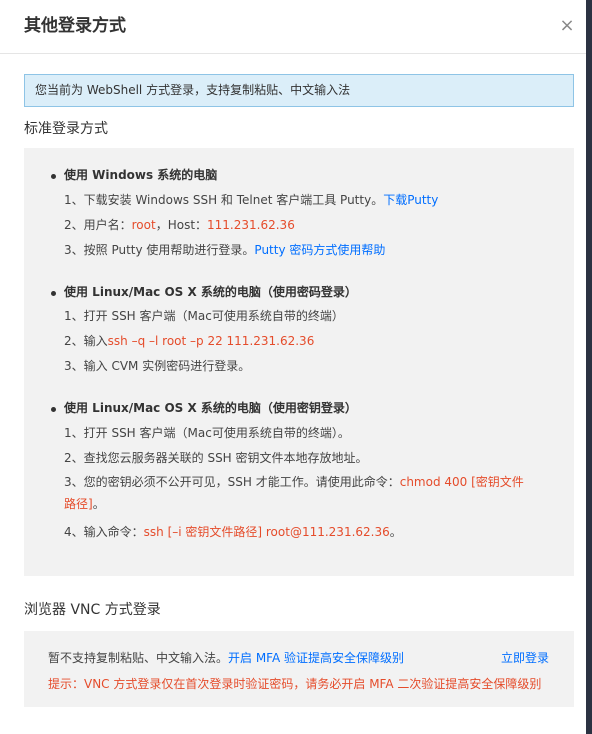  What do you see at coordinates (204, 316) in the screenshot?
I see `linux-password-step-1: 1、打开 SSH 客户端（Mac可使用系统自带的终端）` at bounding box center [204, 316].